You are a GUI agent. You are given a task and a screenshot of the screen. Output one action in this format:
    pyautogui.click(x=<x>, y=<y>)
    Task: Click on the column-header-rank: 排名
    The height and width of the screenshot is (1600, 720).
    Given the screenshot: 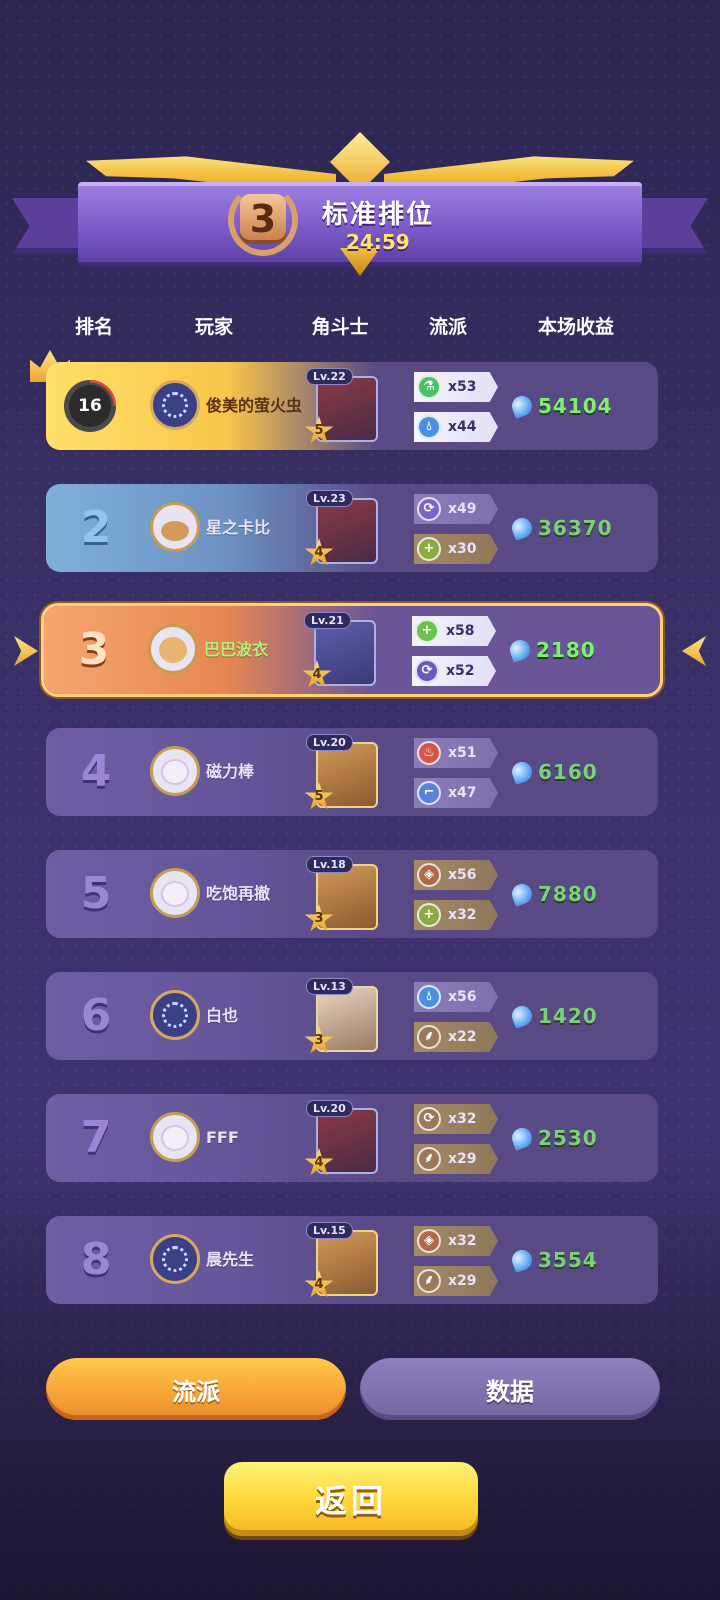 What is the action you would take?
    pyautogui.click(x=94, y=327)
    